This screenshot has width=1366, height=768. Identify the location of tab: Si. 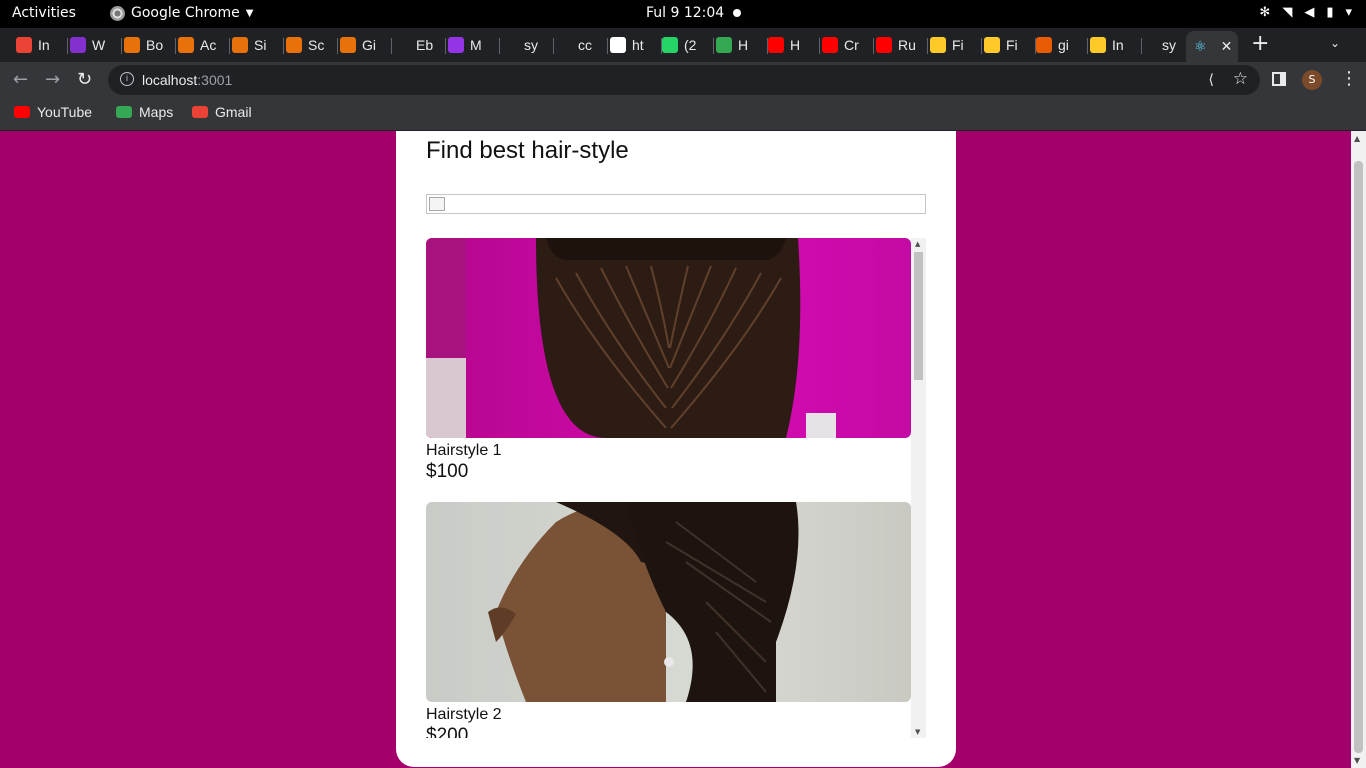
(258, 45).